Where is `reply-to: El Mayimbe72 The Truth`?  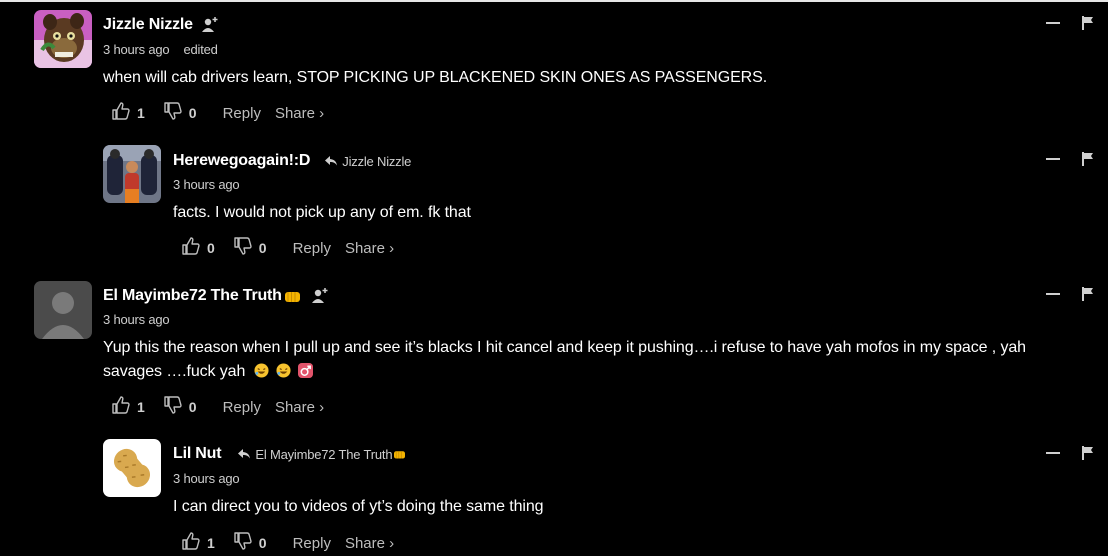 reply-to: El Mayimbe72 The Truth is located at coordinates (323, 454).